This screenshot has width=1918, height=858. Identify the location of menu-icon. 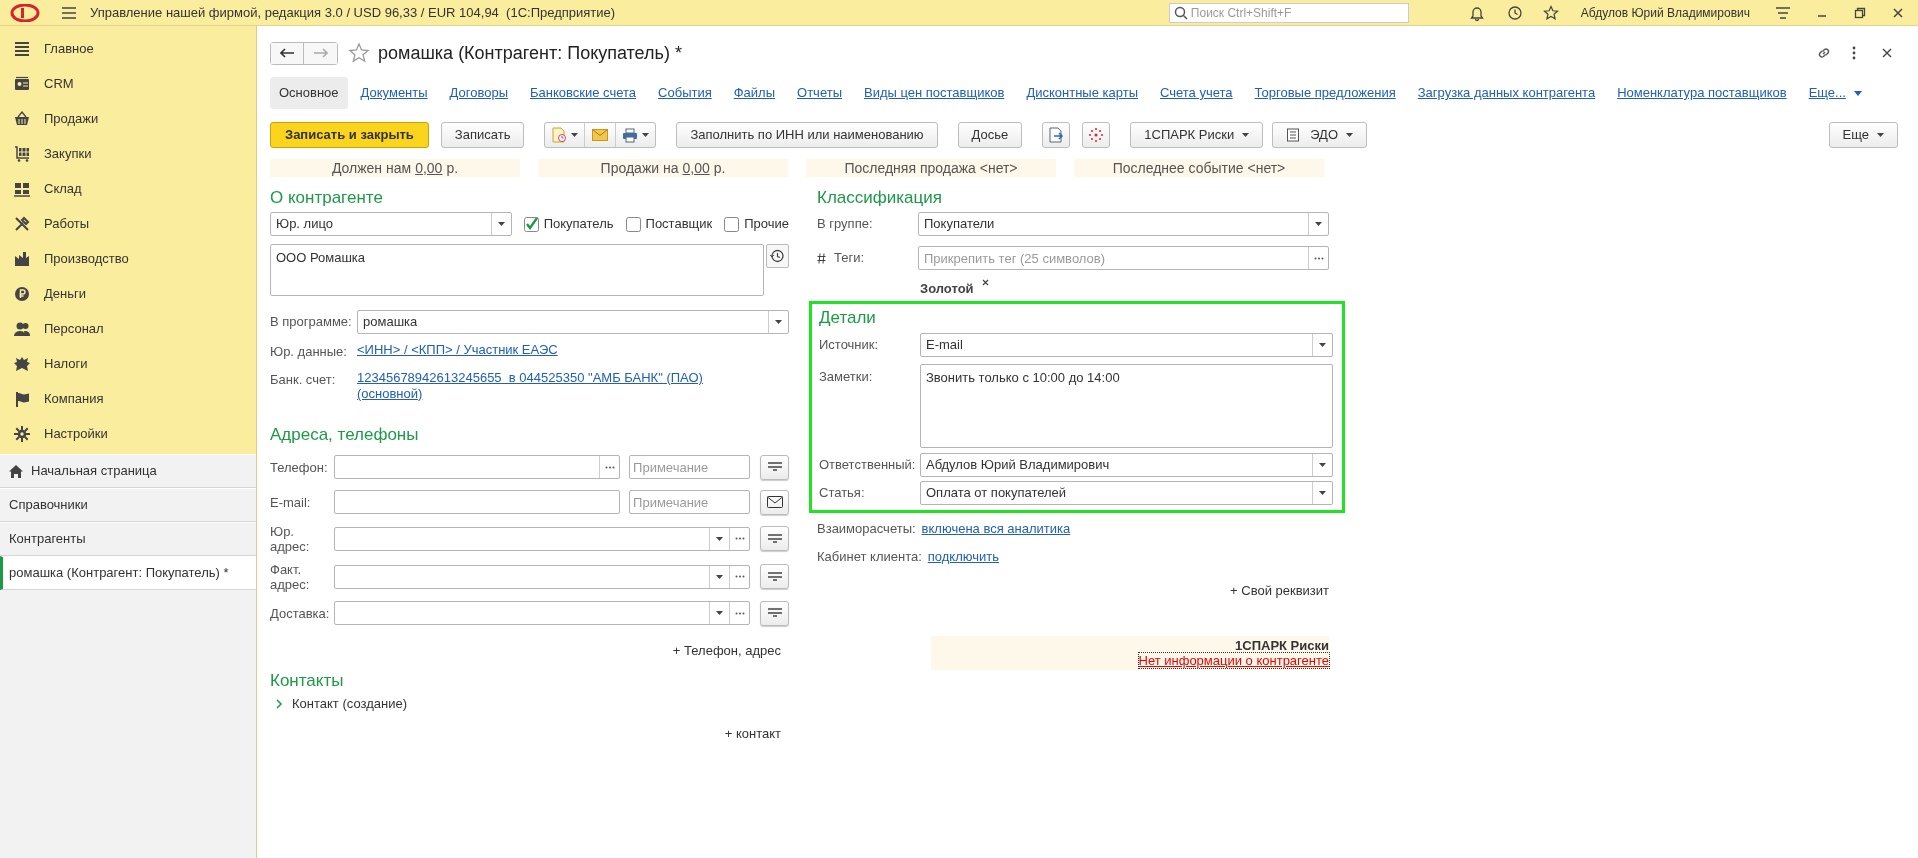
(69, 12).